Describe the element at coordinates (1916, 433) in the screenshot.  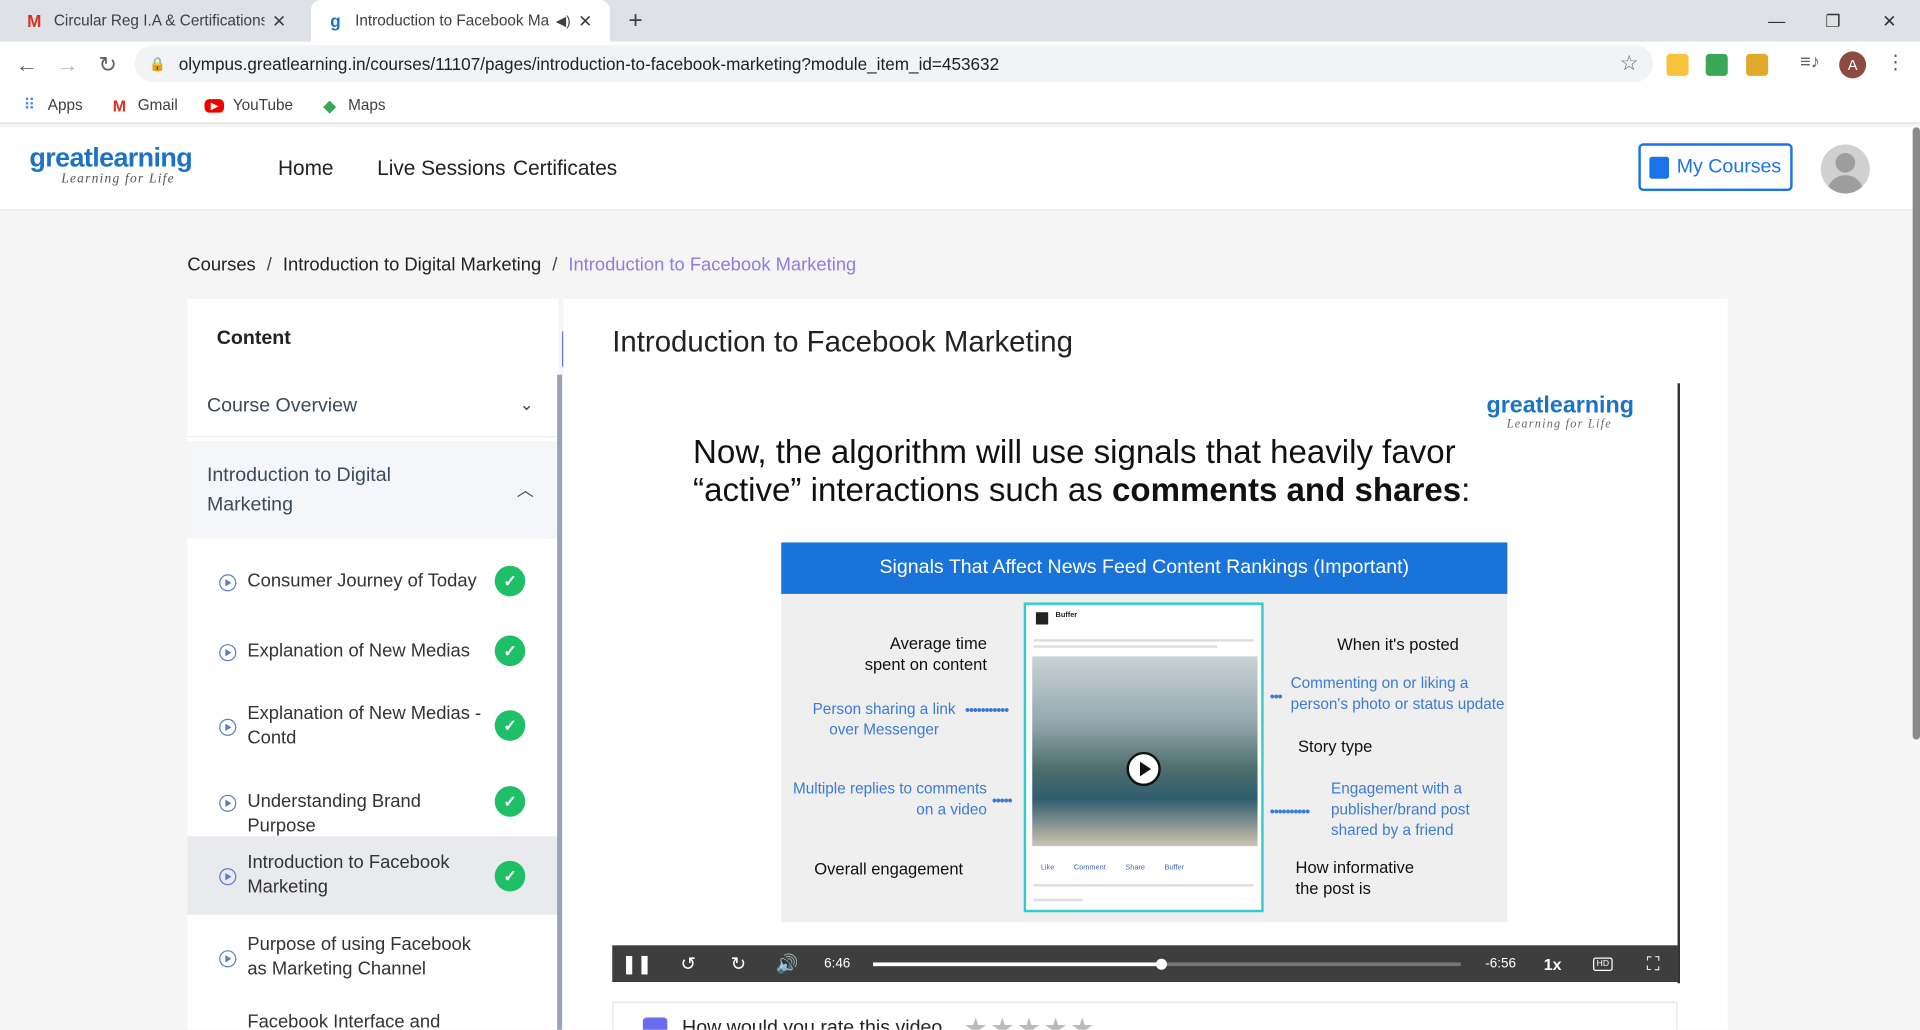
I see `page-scrollbar` at that location.